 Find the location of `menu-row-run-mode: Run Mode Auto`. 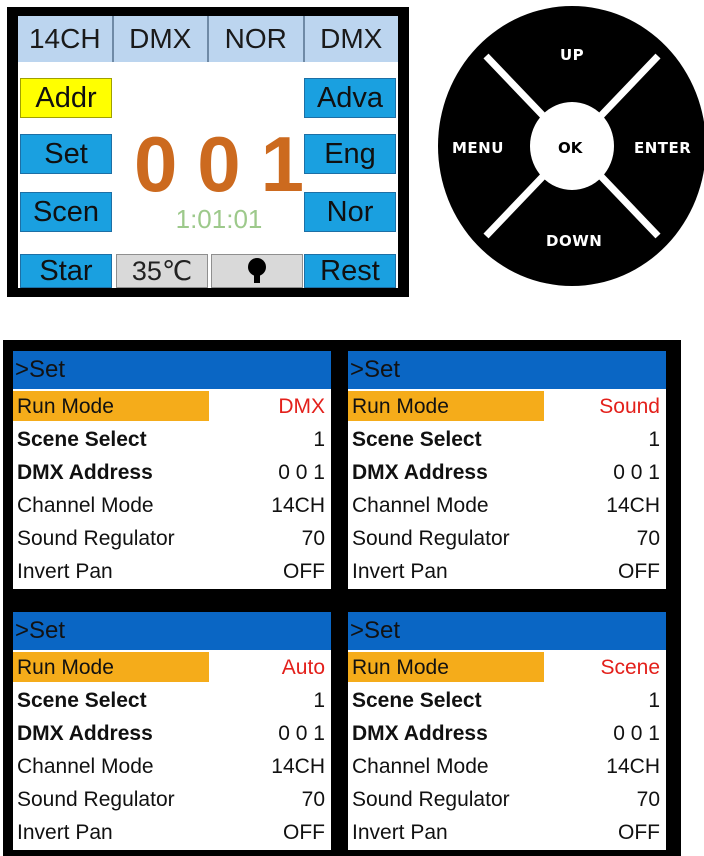

menu-row-run-mode: Run Mode Auto is located at coordinates (172, 668).